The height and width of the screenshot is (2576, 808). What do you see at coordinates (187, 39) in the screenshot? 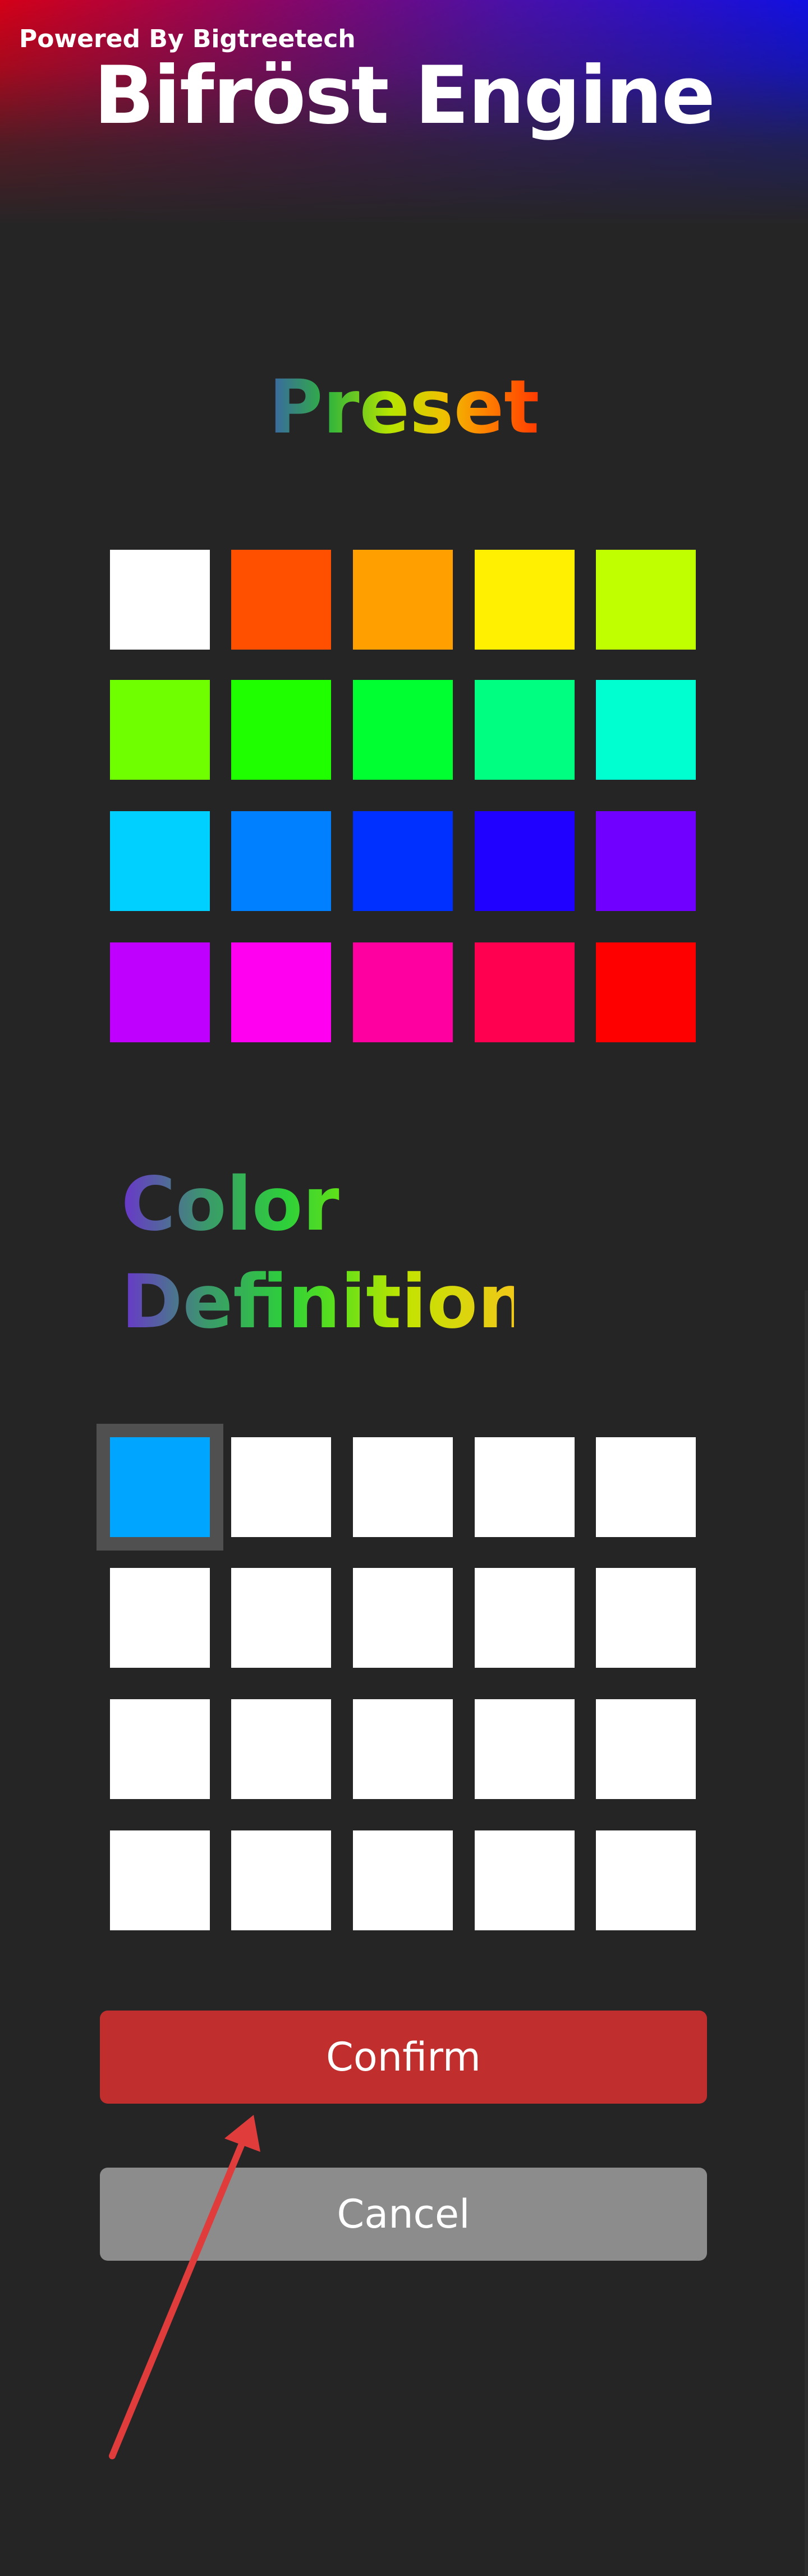
I see `powered-by-label: Powered By Bigtreetech` at bounding box center [187, 39].